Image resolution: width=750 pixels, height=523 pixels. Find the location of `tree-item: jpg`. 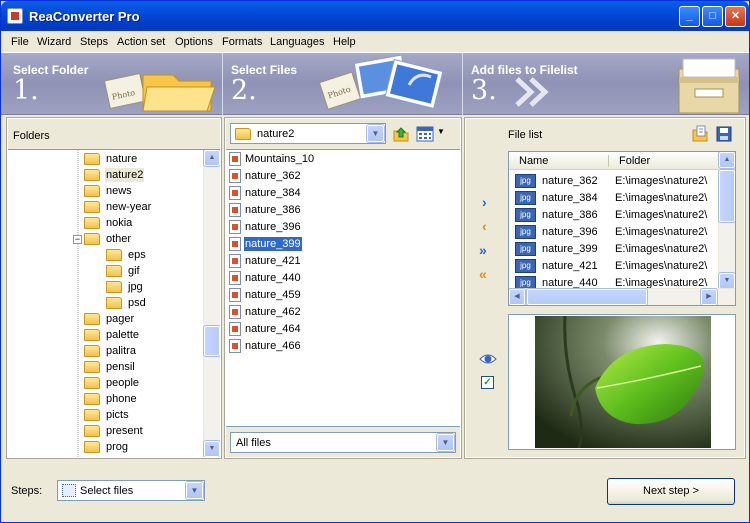

tree-item: jpg is located at coordinates (125, 287).